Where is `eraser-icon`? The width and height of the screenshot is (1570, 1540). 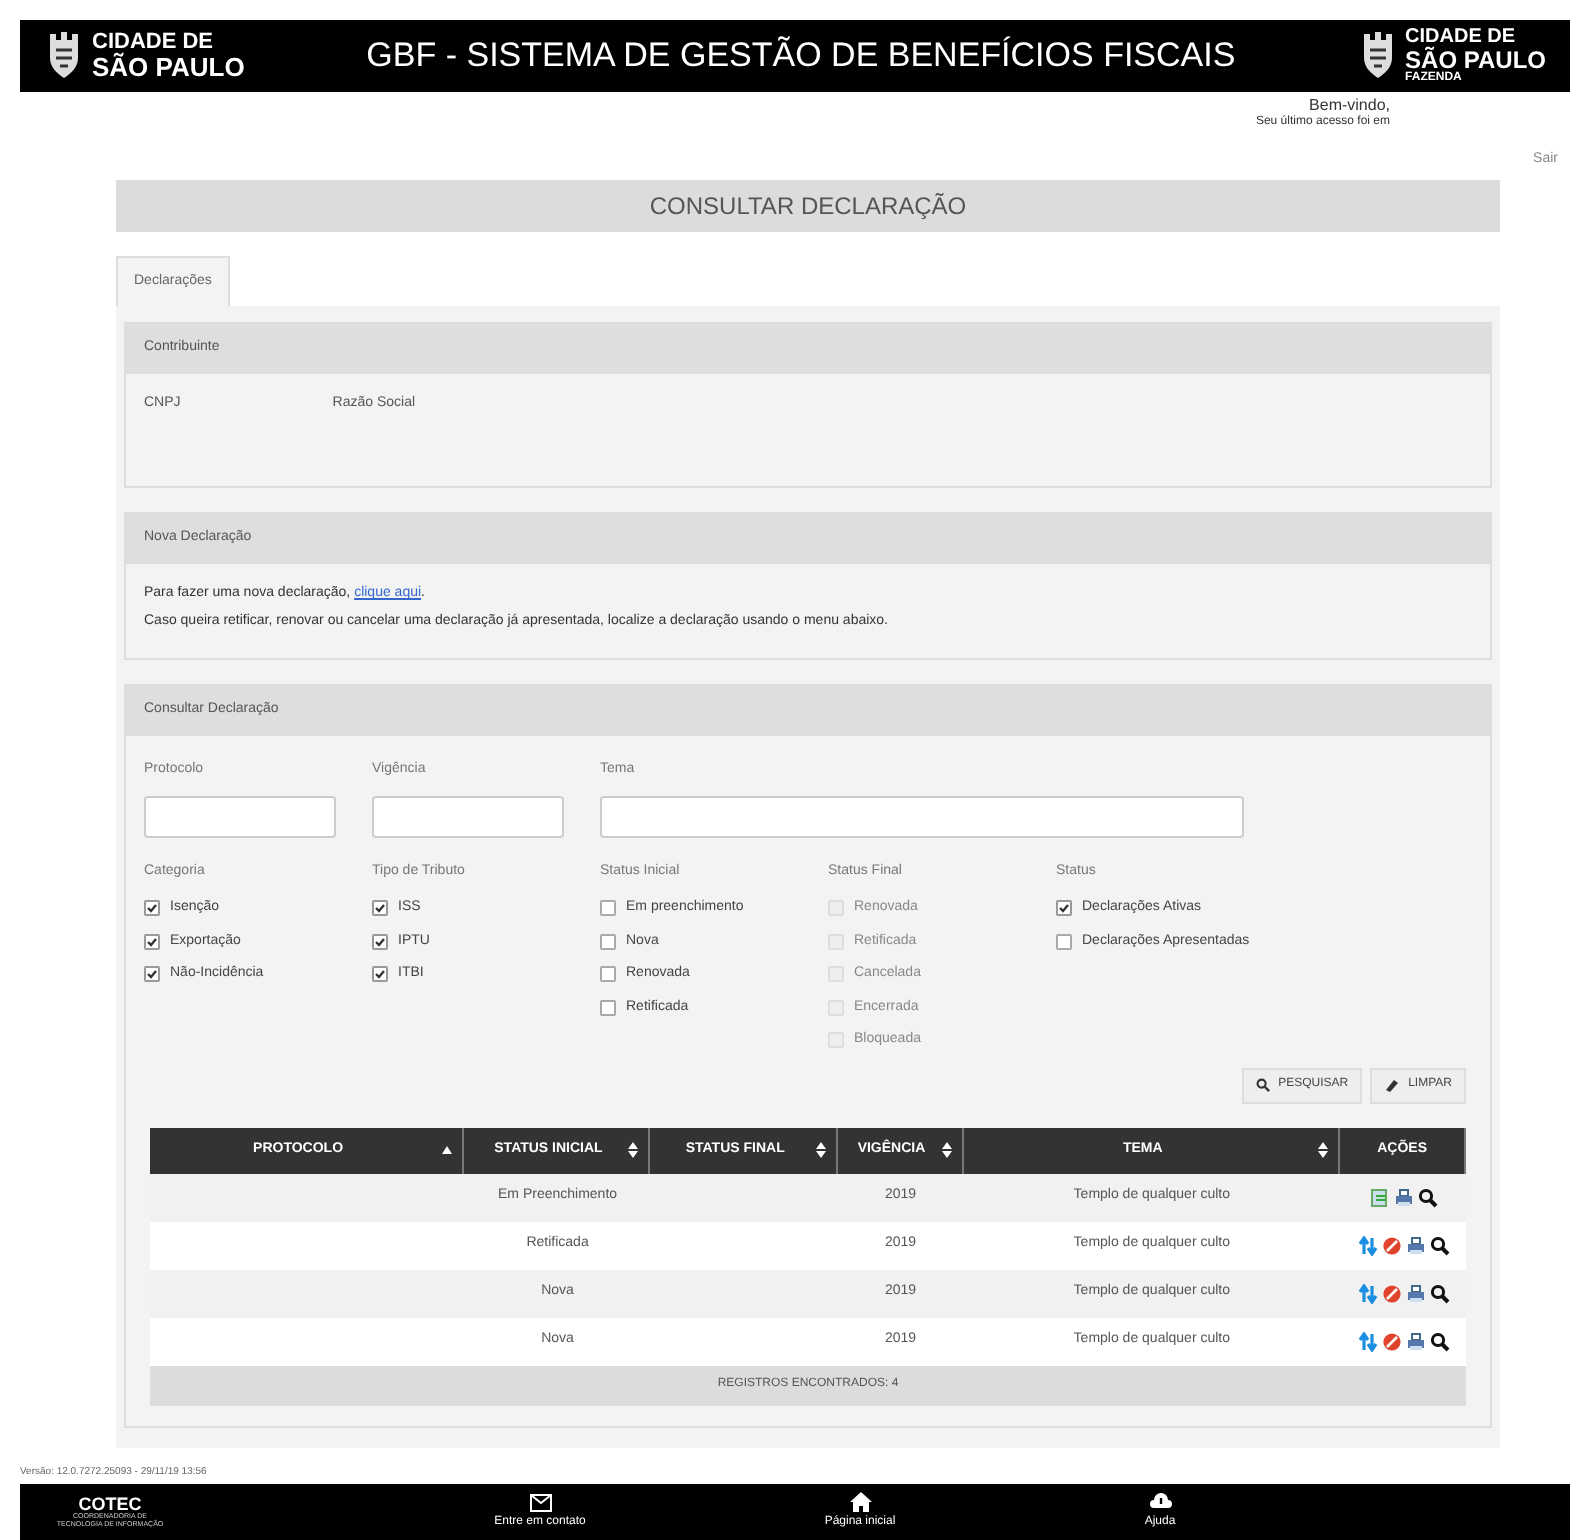 eraser-icon is located at coordinates (1392, 1085).